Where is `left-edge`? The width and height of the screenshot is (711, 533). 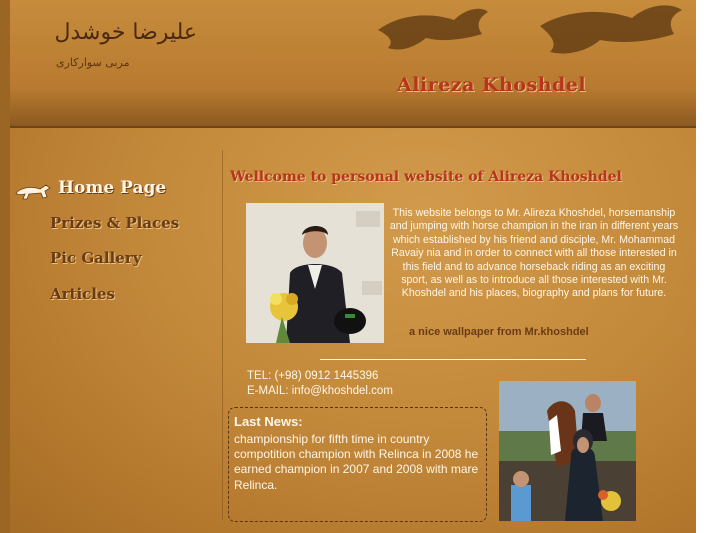
left-edge is located at coordinates (5, 266).